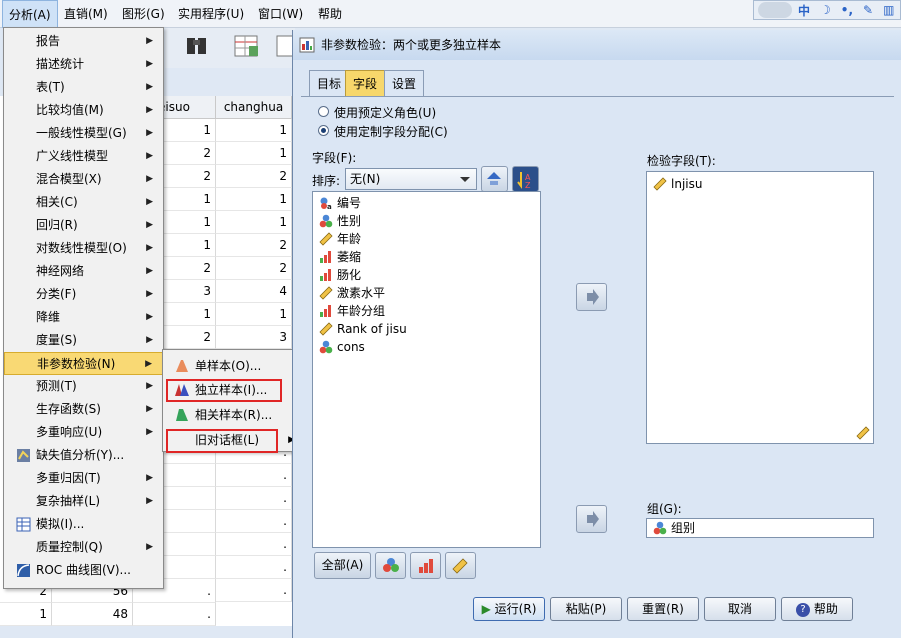 The width and height of the screenshot is (901, 638). Describe the element at coordinates (246, 46) in the screenshot. I see `insert-cases-icon` at that location.